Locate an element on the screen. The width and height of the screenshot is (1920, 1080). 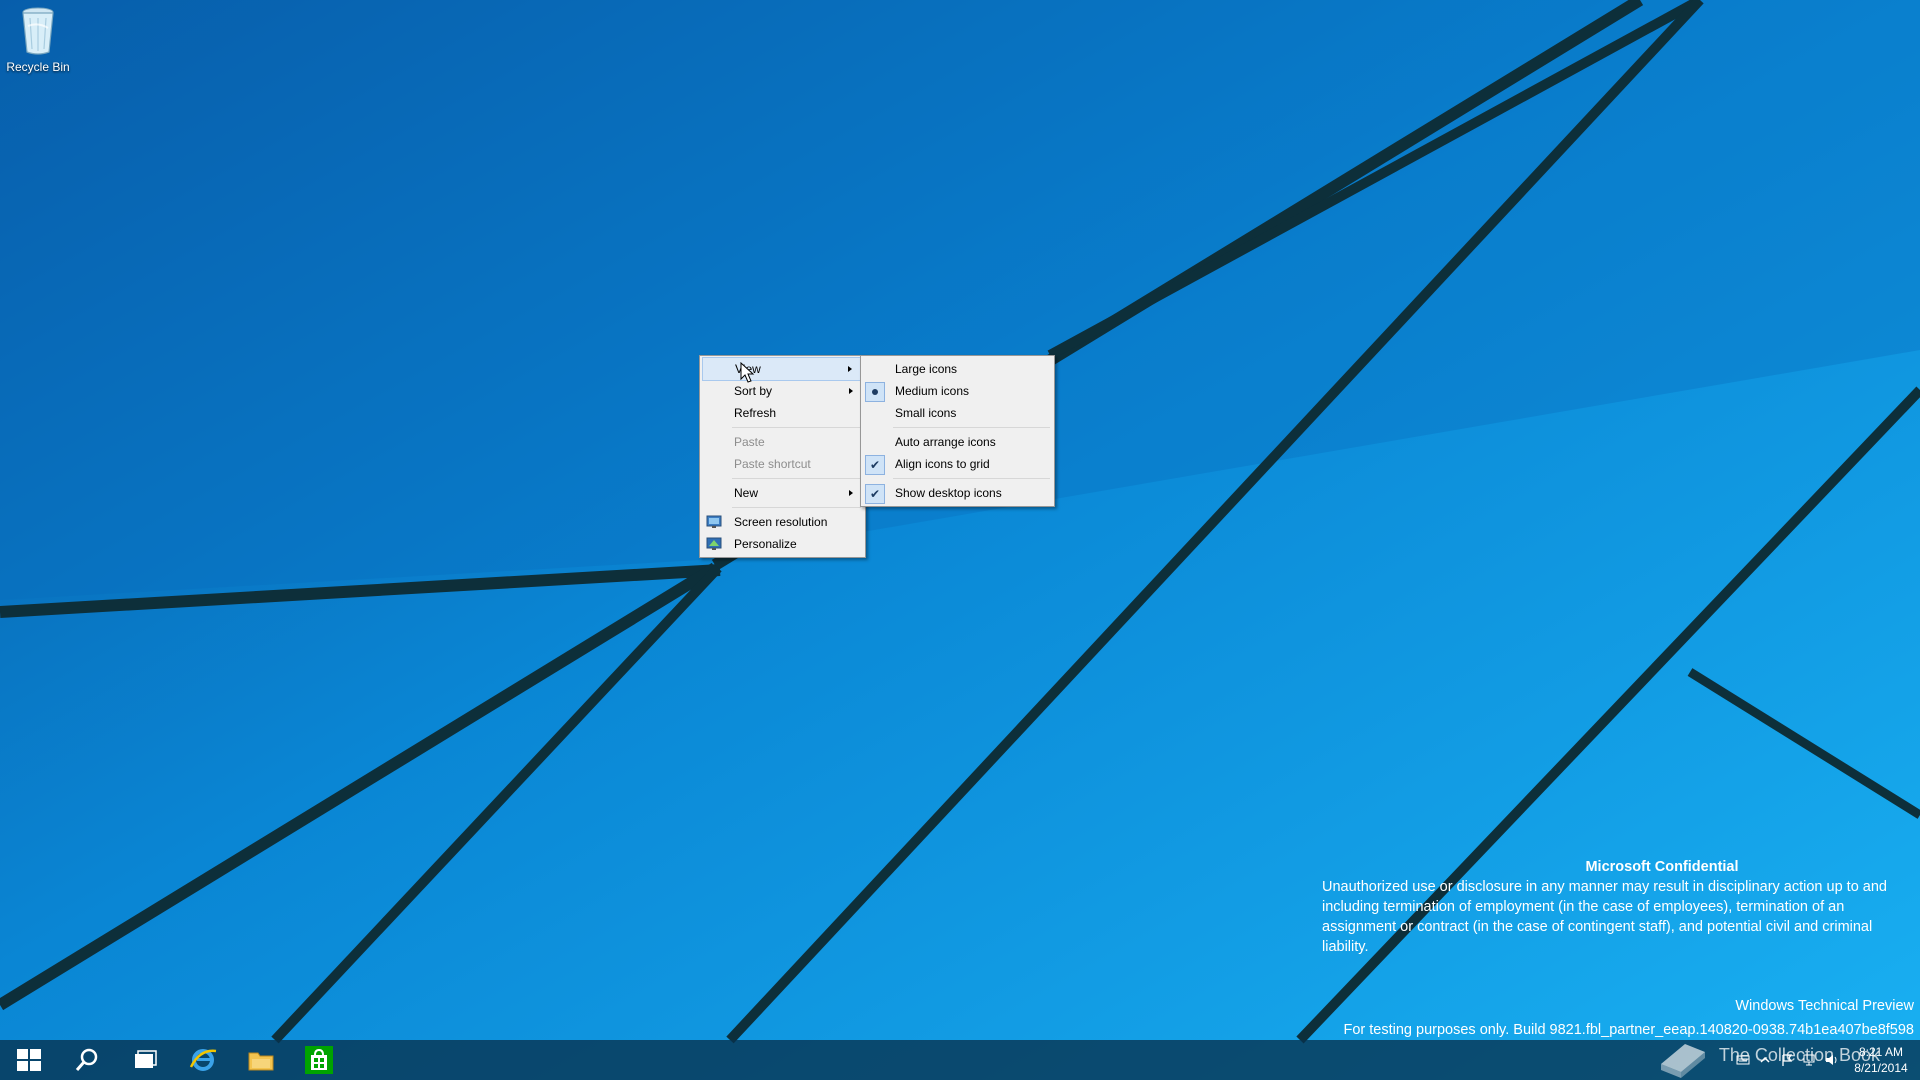
file-explorer-button is located at coordinates (261, 1060).